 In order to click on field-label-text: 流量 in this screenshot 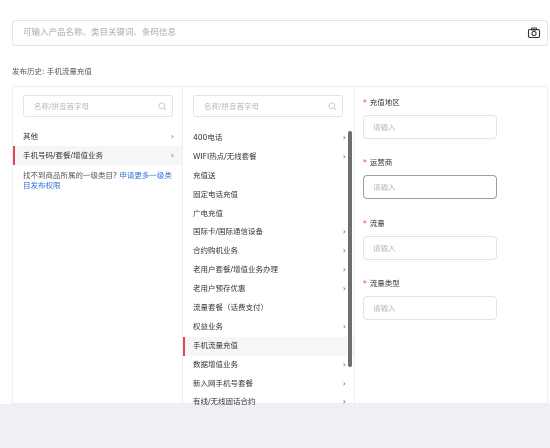, I will do `click(377, 223)`.